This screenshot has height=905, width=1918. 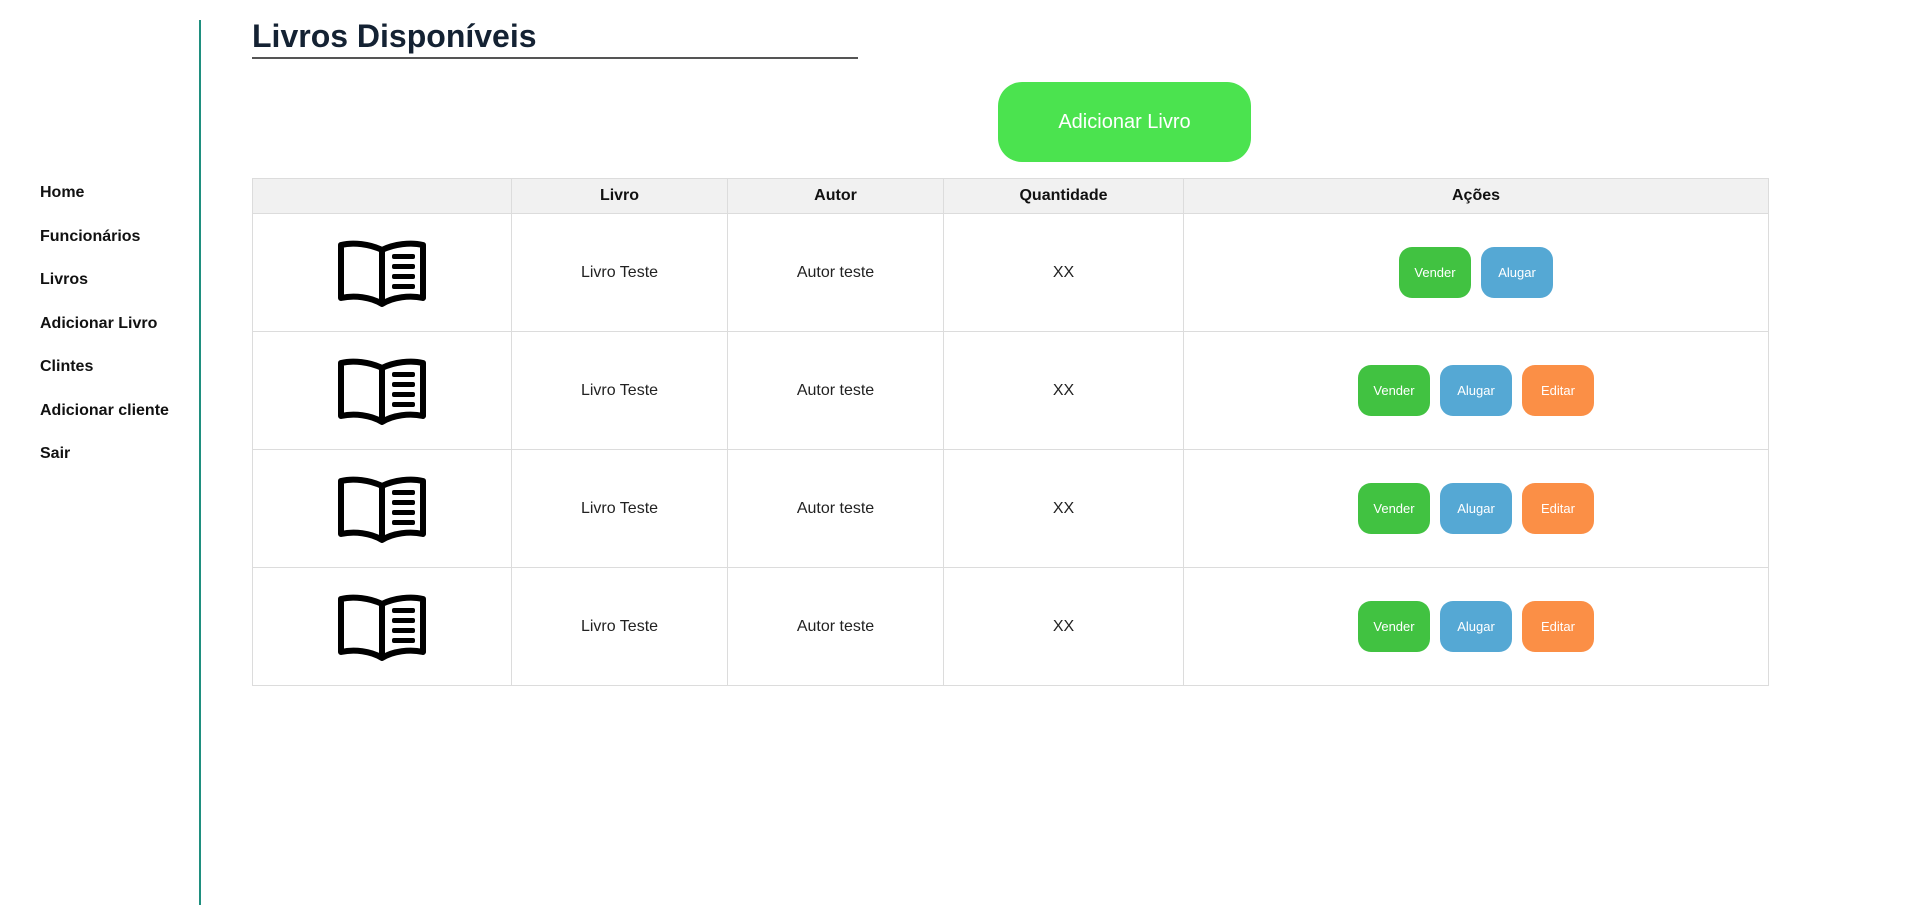 What do you see at coordinates (619, 196) in the screenshot?
I see `header-livro: Livro` at bounding box center [619, 196].